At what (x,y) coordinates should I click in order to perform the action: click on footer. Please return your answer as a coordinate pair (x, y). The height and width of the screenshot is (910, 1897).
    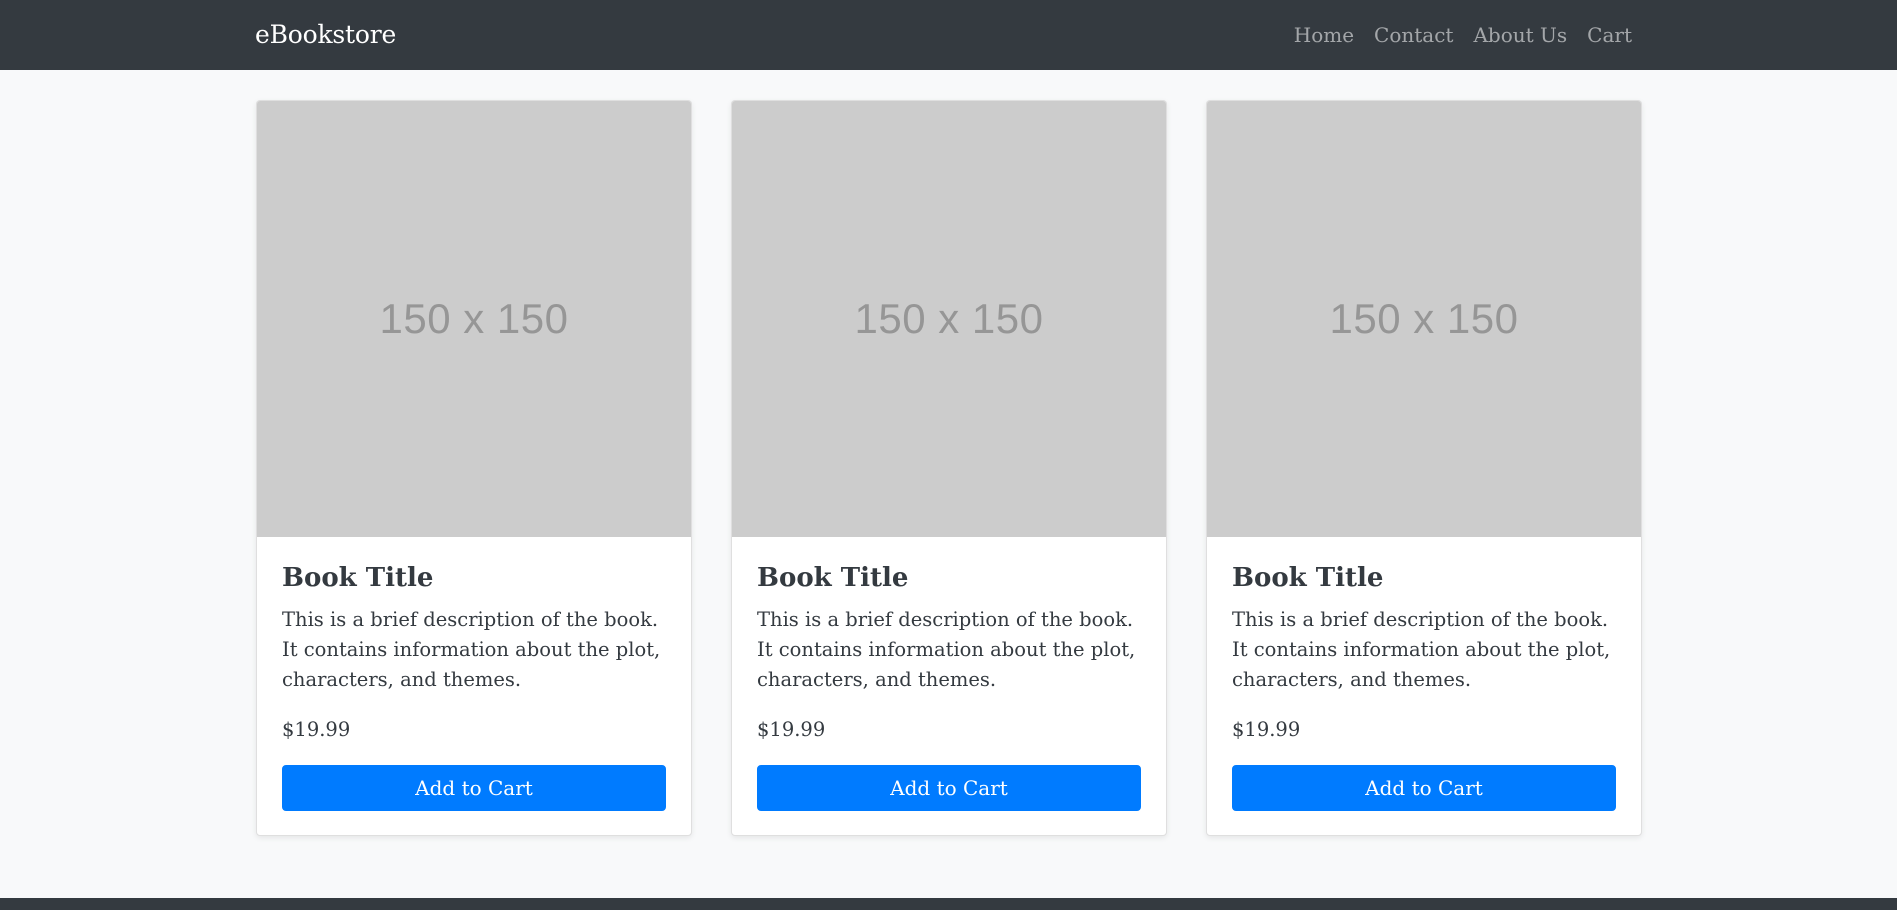
    Looking at the image, I should click on (948, 904).